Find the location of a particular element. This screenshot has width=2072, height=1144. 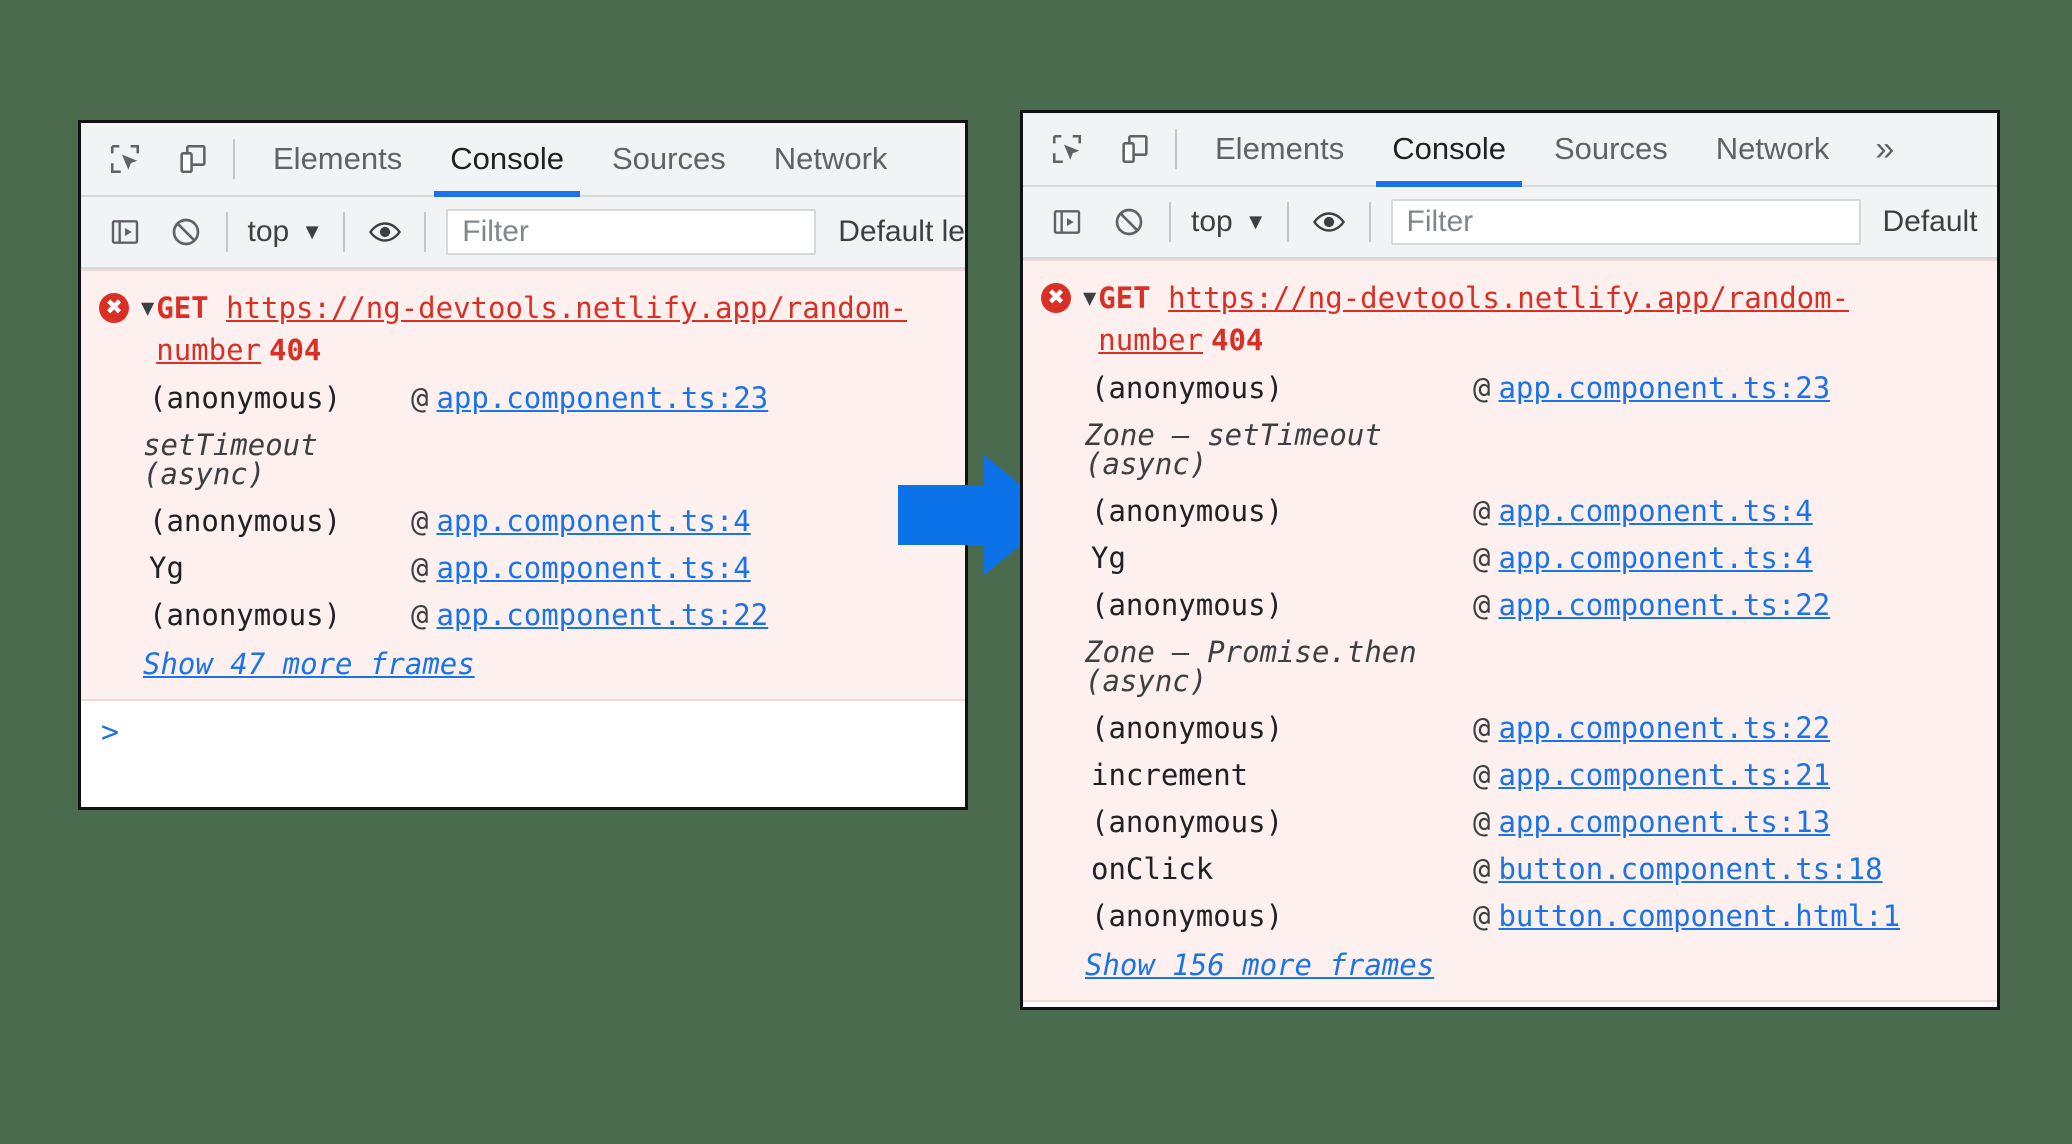

stack-frame: (anonymous) @ button.component.html:1 is located at coordinates (1510, 916).